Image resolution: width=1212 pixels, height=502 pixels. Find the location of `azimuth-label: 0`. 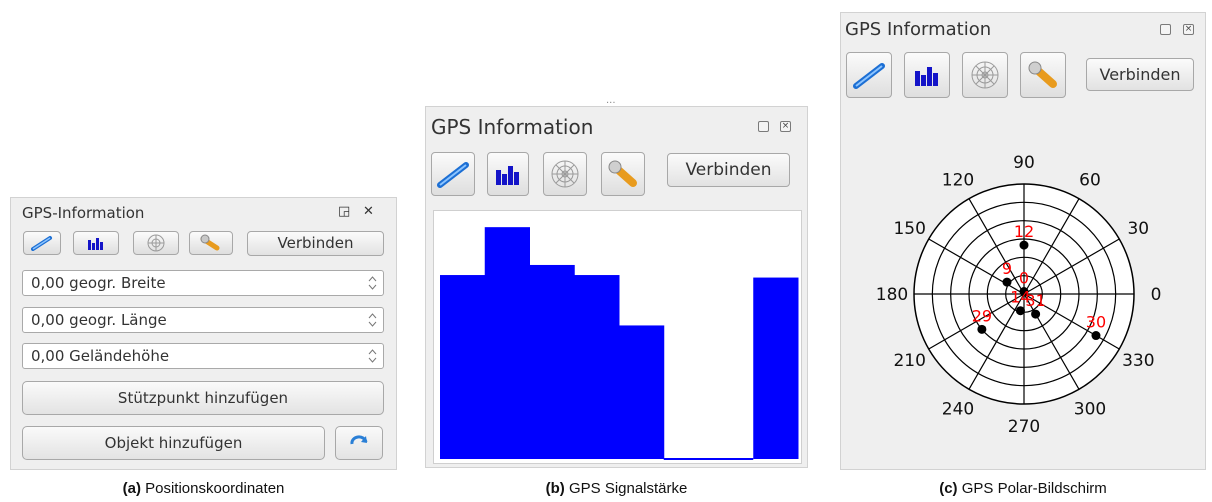

azimuth-label: 0 is located at coordinates (1156, 295).